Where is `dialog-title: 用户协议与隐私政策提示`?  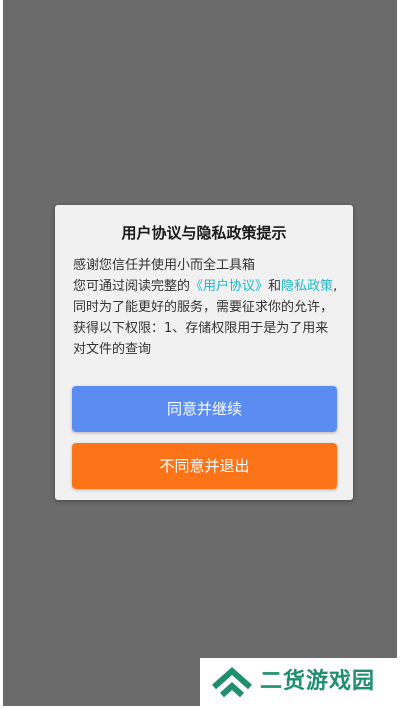
dialog-title: 用户协议与隐私政策提示 is located at coordinates (204, 233).